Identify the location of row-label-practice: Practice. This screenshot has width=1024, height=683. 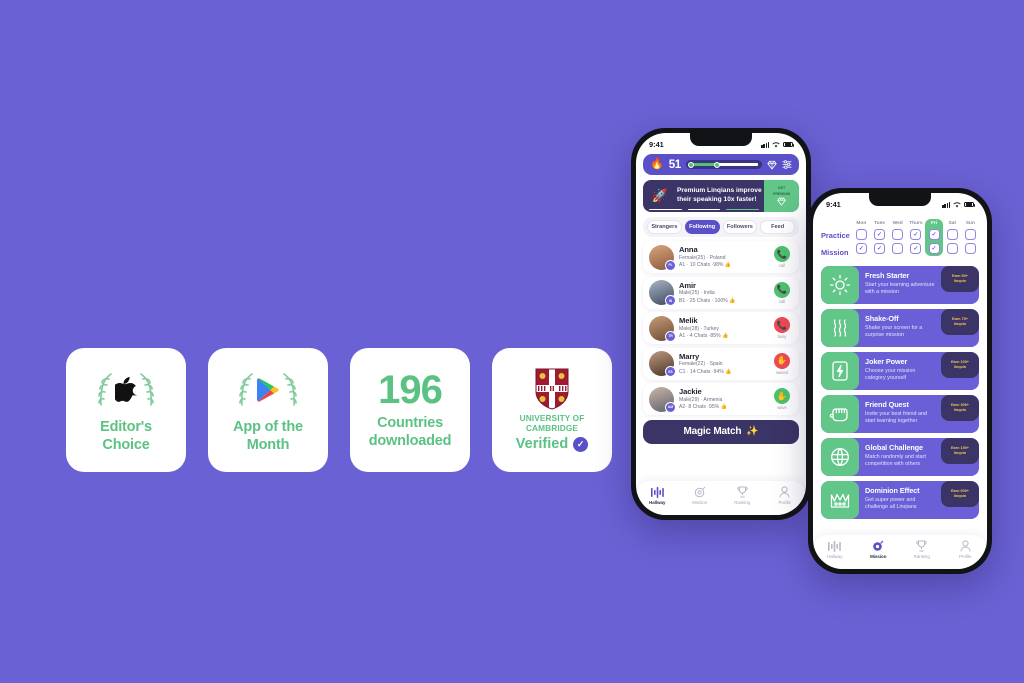
(835, 235).